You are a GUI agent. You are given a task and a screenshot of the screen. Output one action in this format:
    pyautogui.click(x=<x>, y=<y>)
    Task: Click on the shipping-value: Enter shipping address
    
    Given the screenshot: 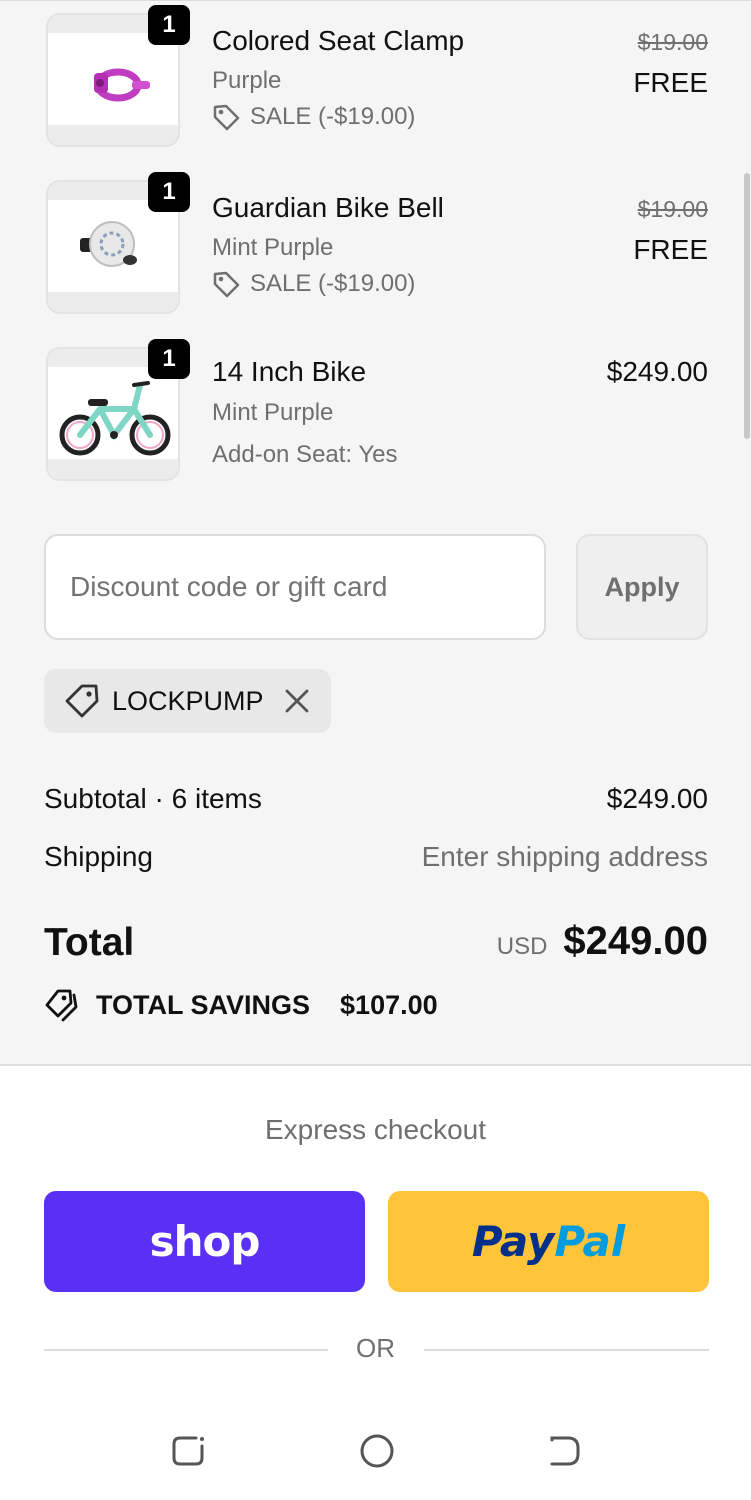 What is the action you would take?
    pyautogui.click(x=564, y=856)
    